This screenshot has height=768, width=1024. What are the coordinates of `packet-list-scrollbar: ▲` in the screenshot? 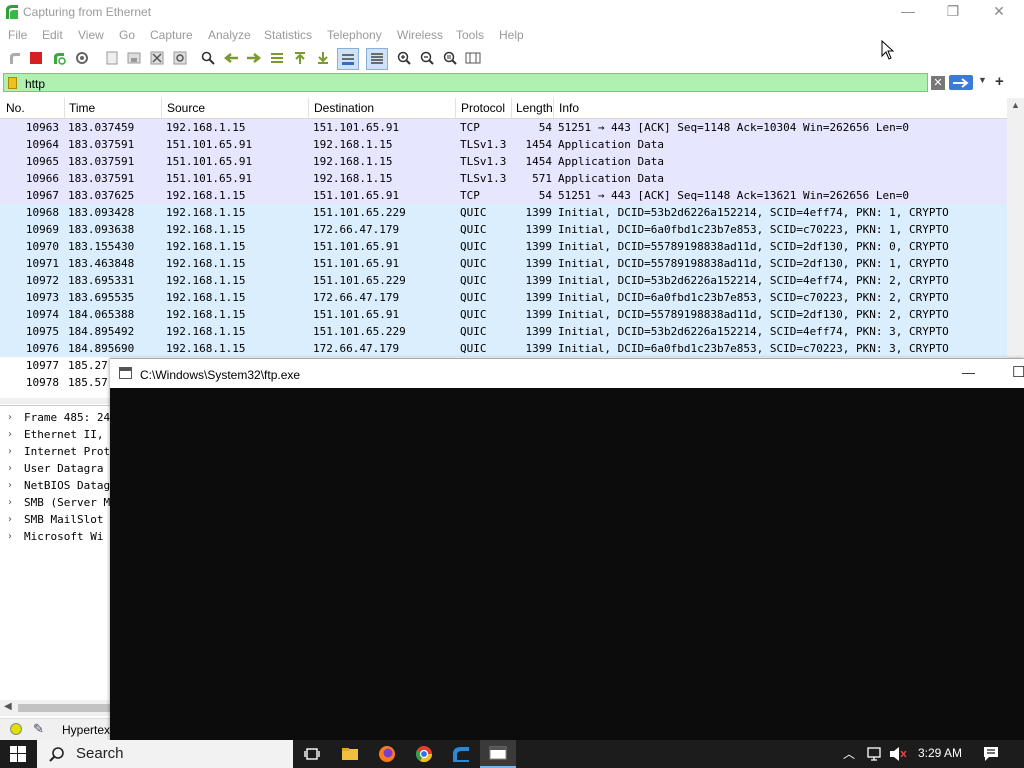 It's located at (1015, 248).